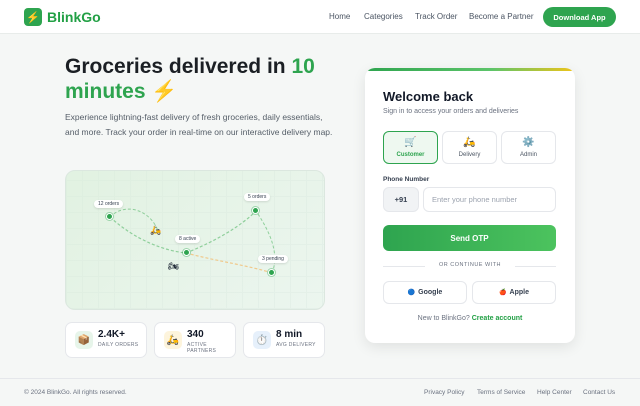  I want to click on send-otp-button: Send OTP, so click(469, 238).